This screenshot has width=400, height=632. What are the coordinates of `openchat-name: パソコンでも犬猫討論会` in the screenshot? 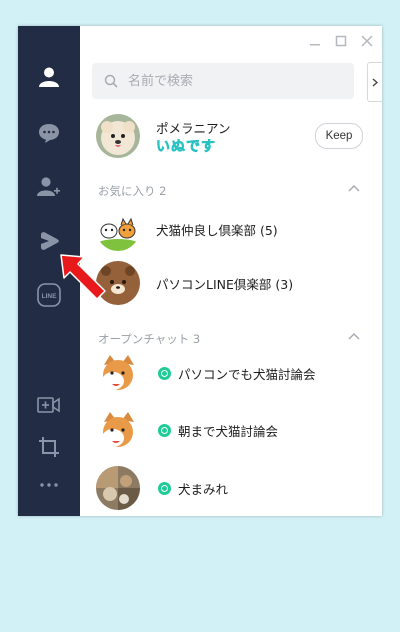 It's located at (247, 374).